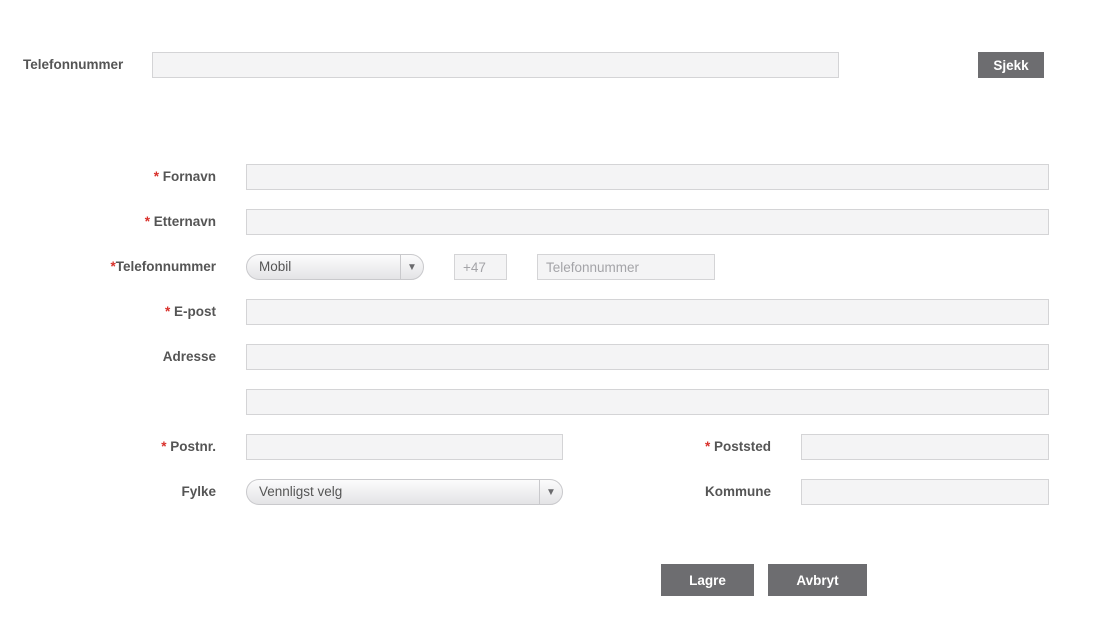 Image resolution: width=1108 pixels, height=625 pixels. I want to click on last-name-label-text: Etternavn, so click(184, 221).